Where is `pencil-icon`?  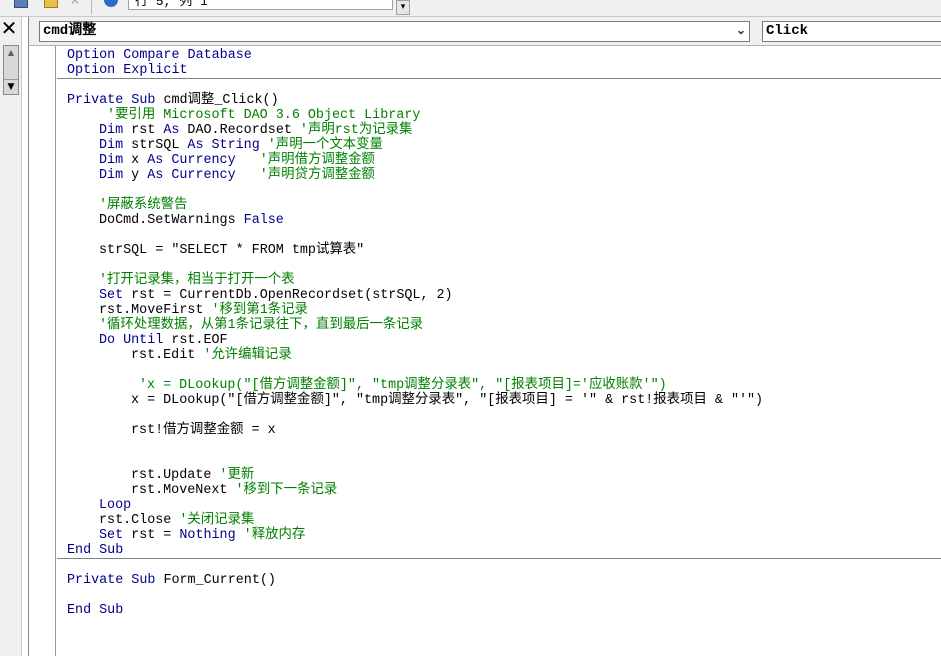
pencil-icon is located at coordinates (51, 4).